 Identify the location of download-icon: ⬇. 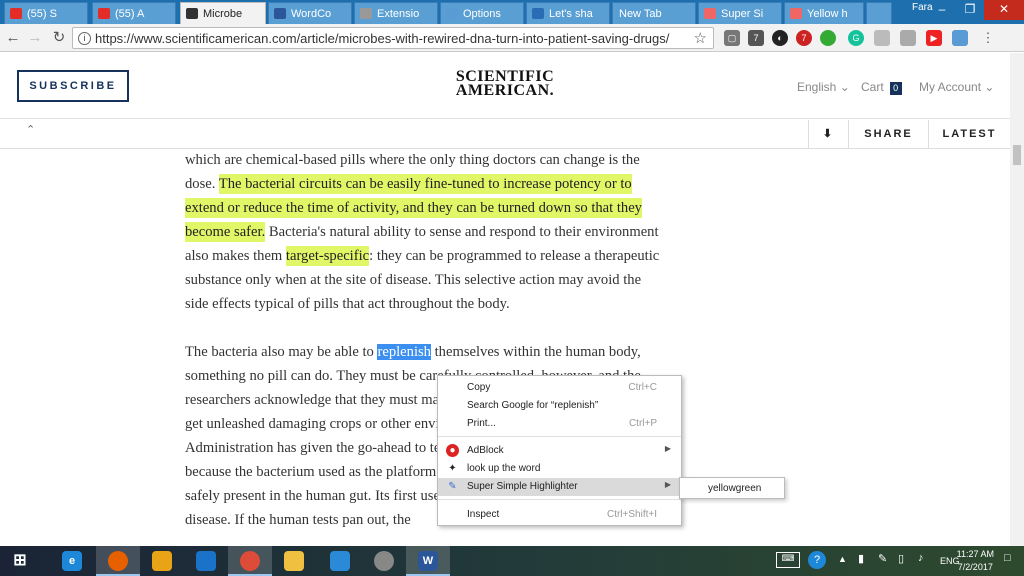
(828, 134).